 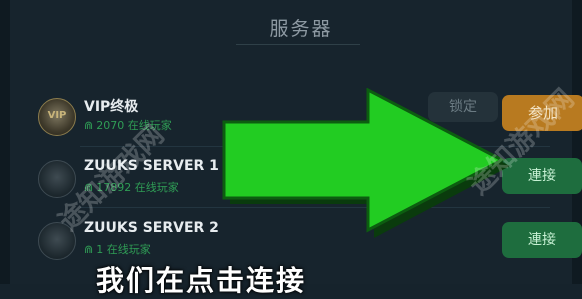 What do you see at coordinates (301, 29) in the screenshot?
I see `page-title: 服务器` at bounding box center [301, 29].